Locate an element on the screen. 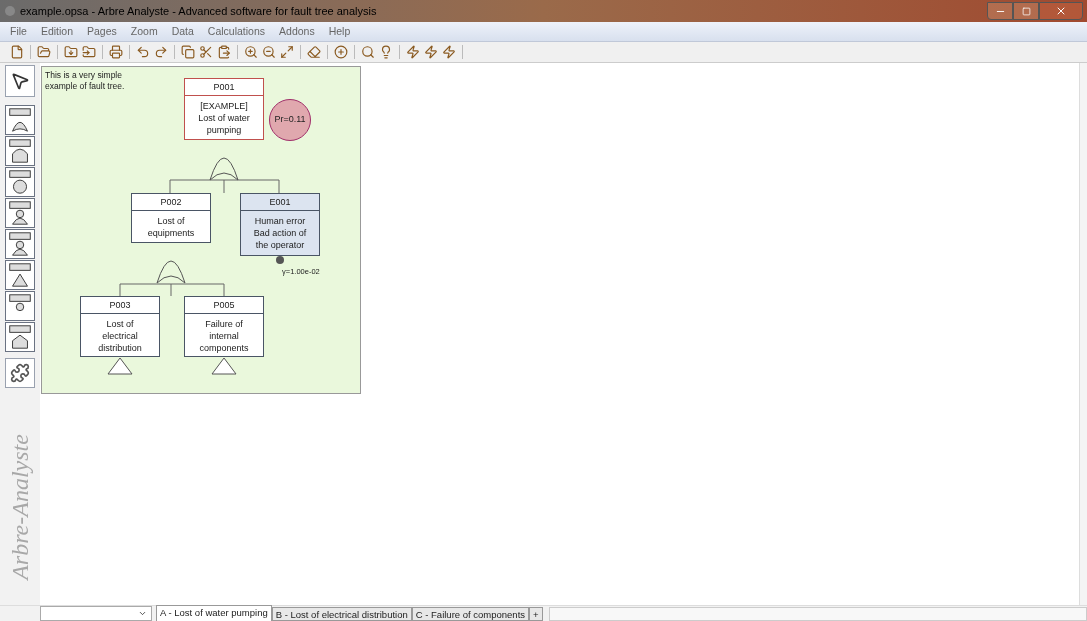 This screenshot has width=1087, height=621. node-id: E001 is located at coordinates (280, 202).